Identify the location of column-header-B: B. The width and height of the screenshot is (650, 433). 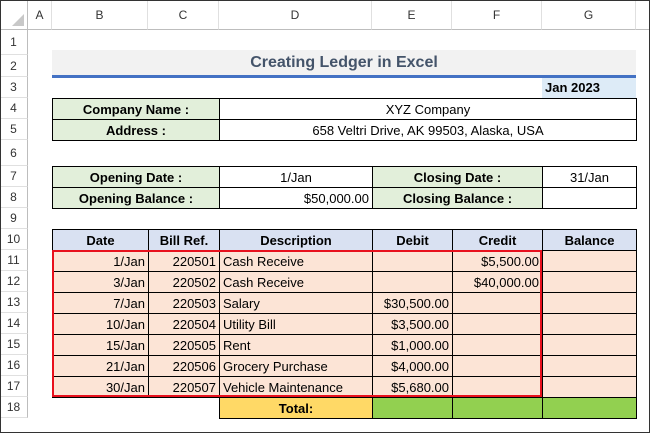
(100, 15).